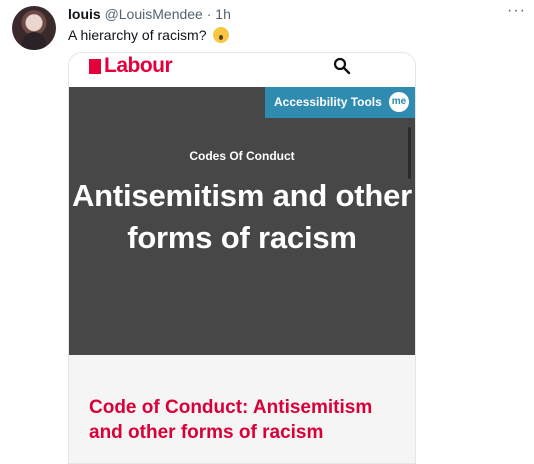 The height and width of the screenshot is (464, 534). I want to click on author-handle: @LouisMendee, so click(154, 14).